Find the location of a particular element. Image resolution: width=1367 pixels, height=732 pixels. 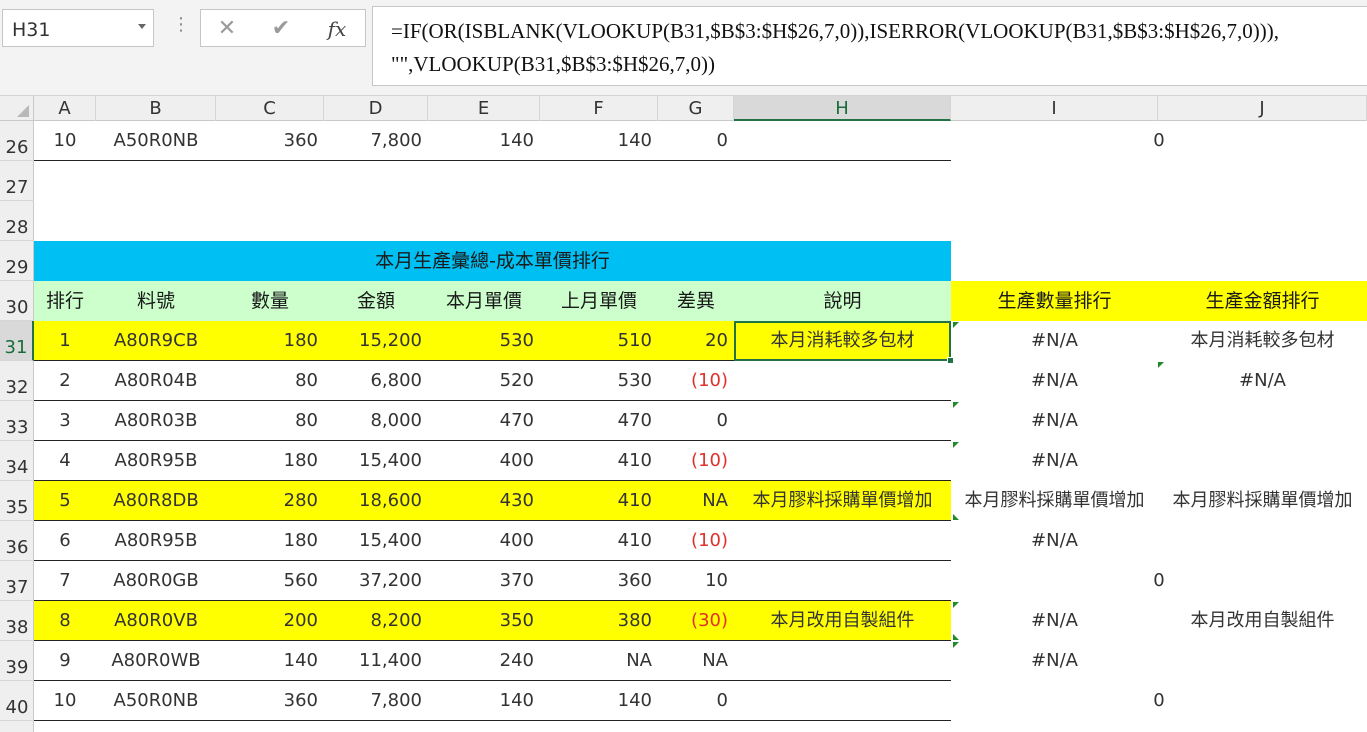

cell-a26: 10 is located at coordinates (65, 141).